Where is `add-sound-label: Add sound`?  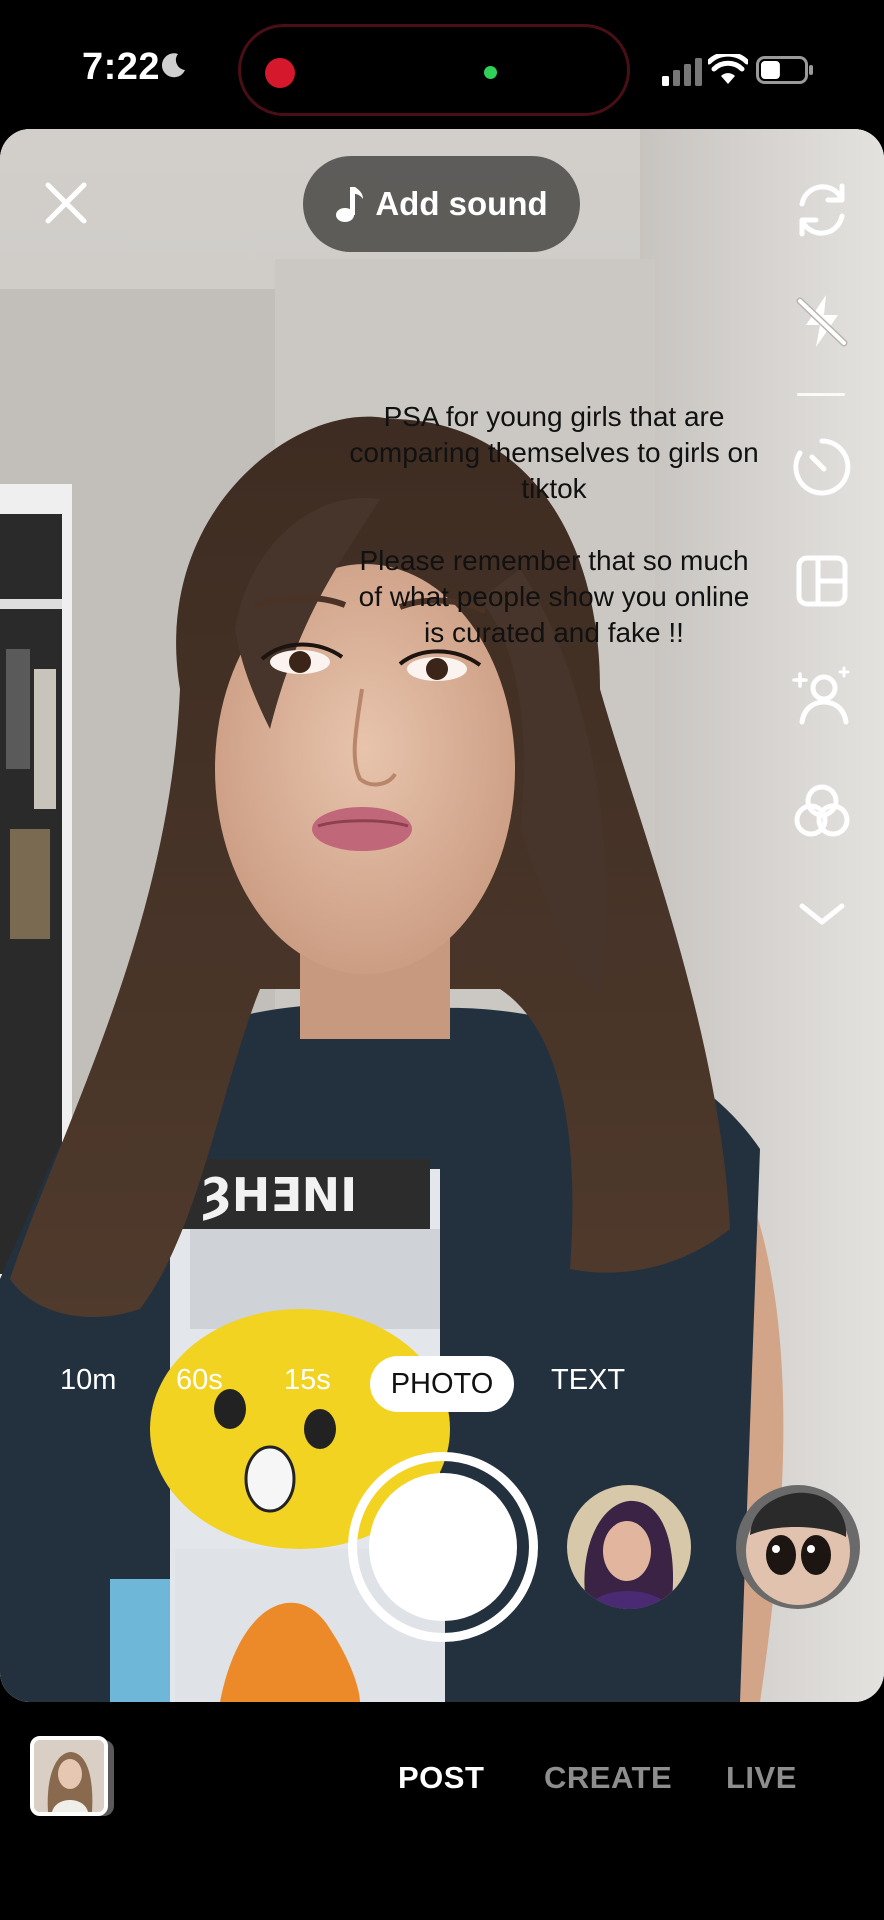 add-sound-label: Add sound is located at coordinates (461, 203).